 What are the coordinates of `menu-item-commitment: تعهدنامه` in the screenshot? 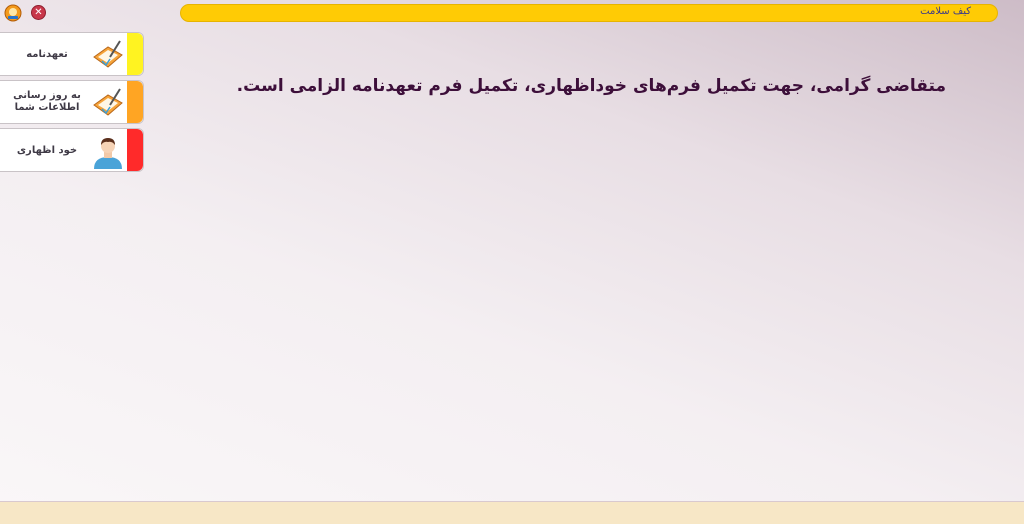 It's located at (72, 54).